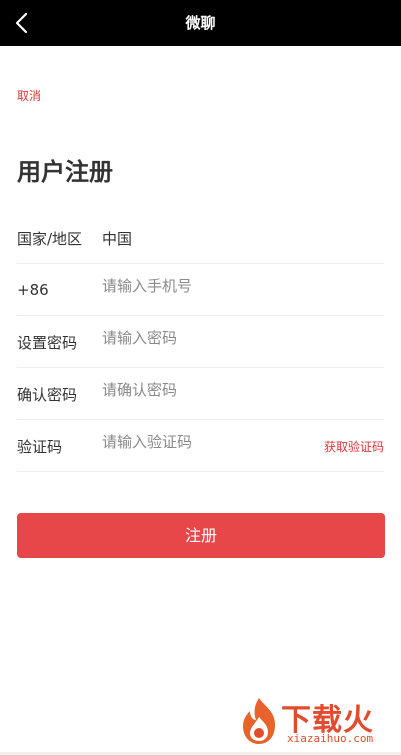  I want to click on phone-prefix: +86, so click(33, 290).